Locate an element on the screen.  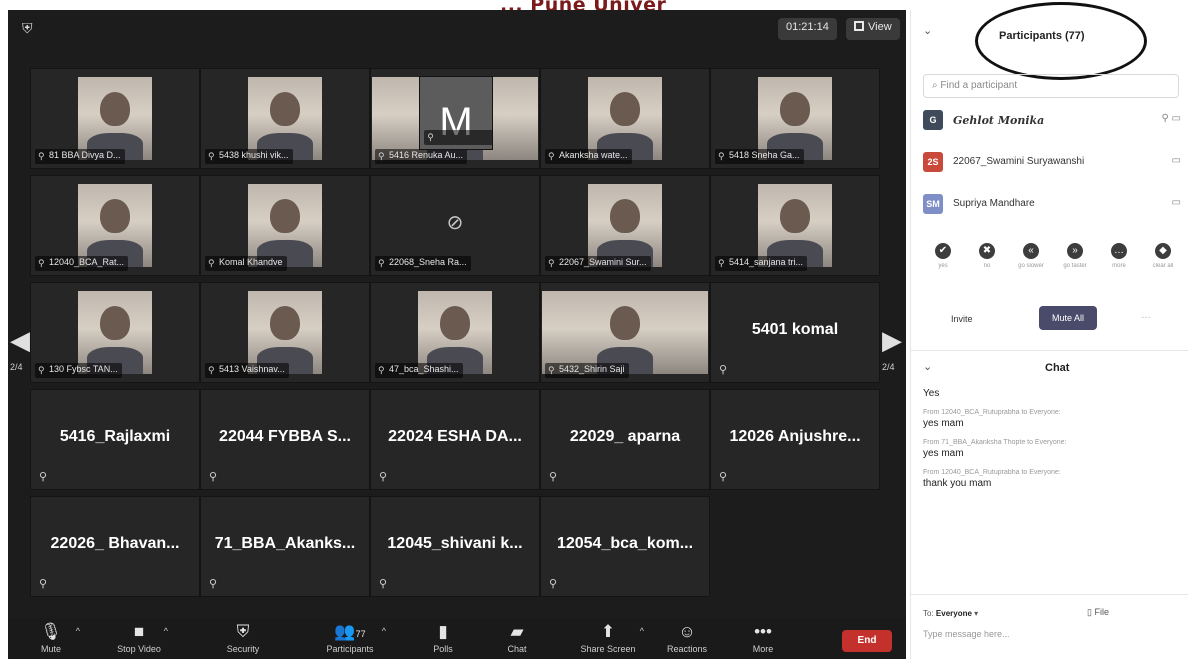
feedback-clear-all-button: ◆ clear all is located at coordinates (1163, 254).